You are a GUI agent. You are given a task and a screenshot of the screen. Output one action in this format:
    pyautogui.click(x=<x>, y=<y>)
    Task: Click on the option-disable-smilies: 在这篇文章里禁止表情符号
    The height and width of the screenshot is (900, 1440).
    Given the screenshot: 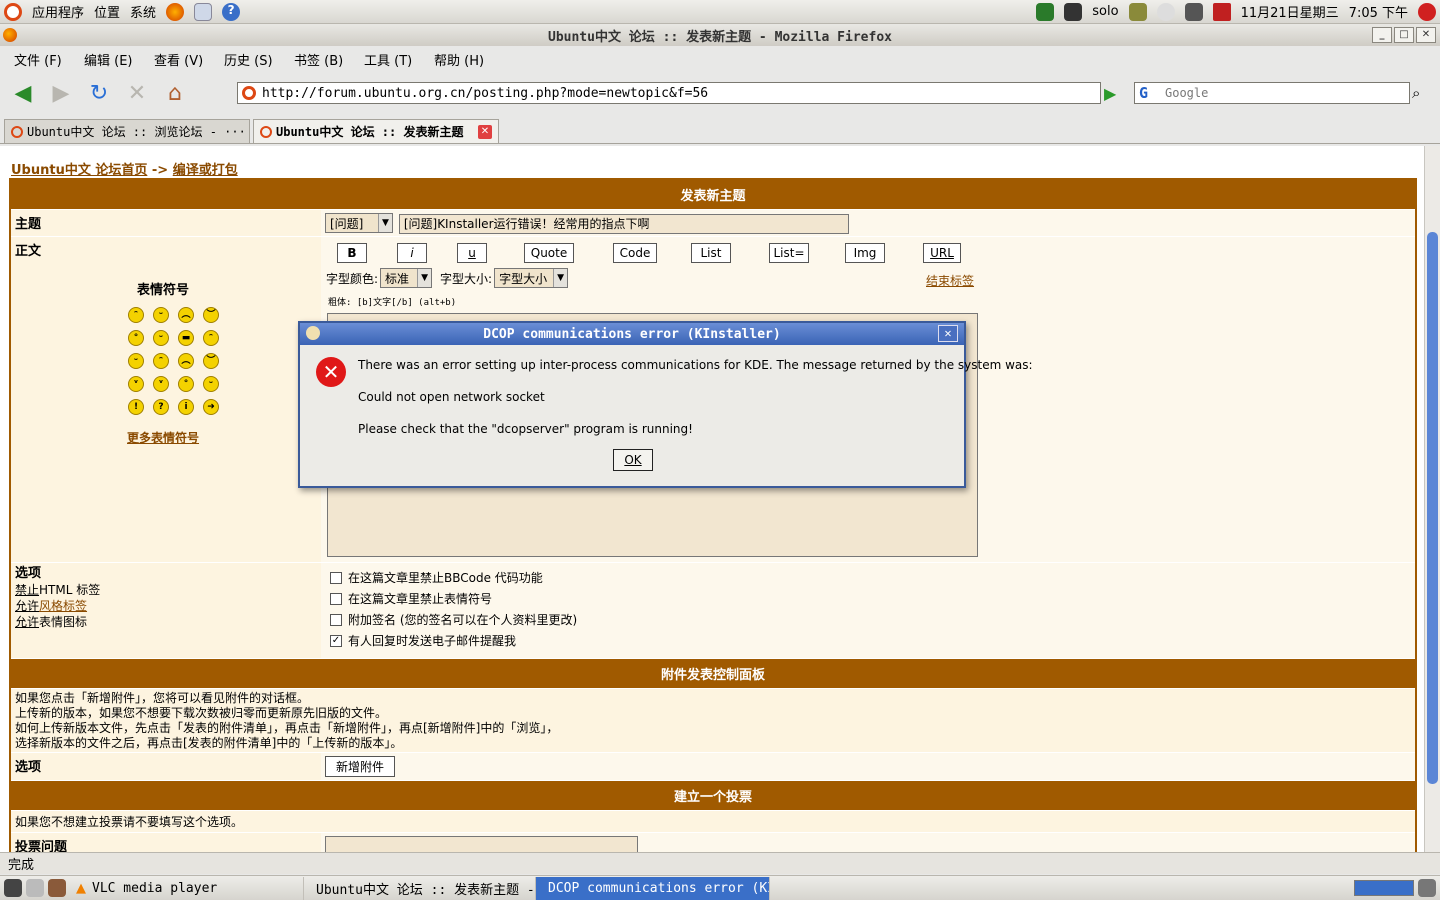 What is the action you would take?
    pyautogui.click(x=870, y=598)
    